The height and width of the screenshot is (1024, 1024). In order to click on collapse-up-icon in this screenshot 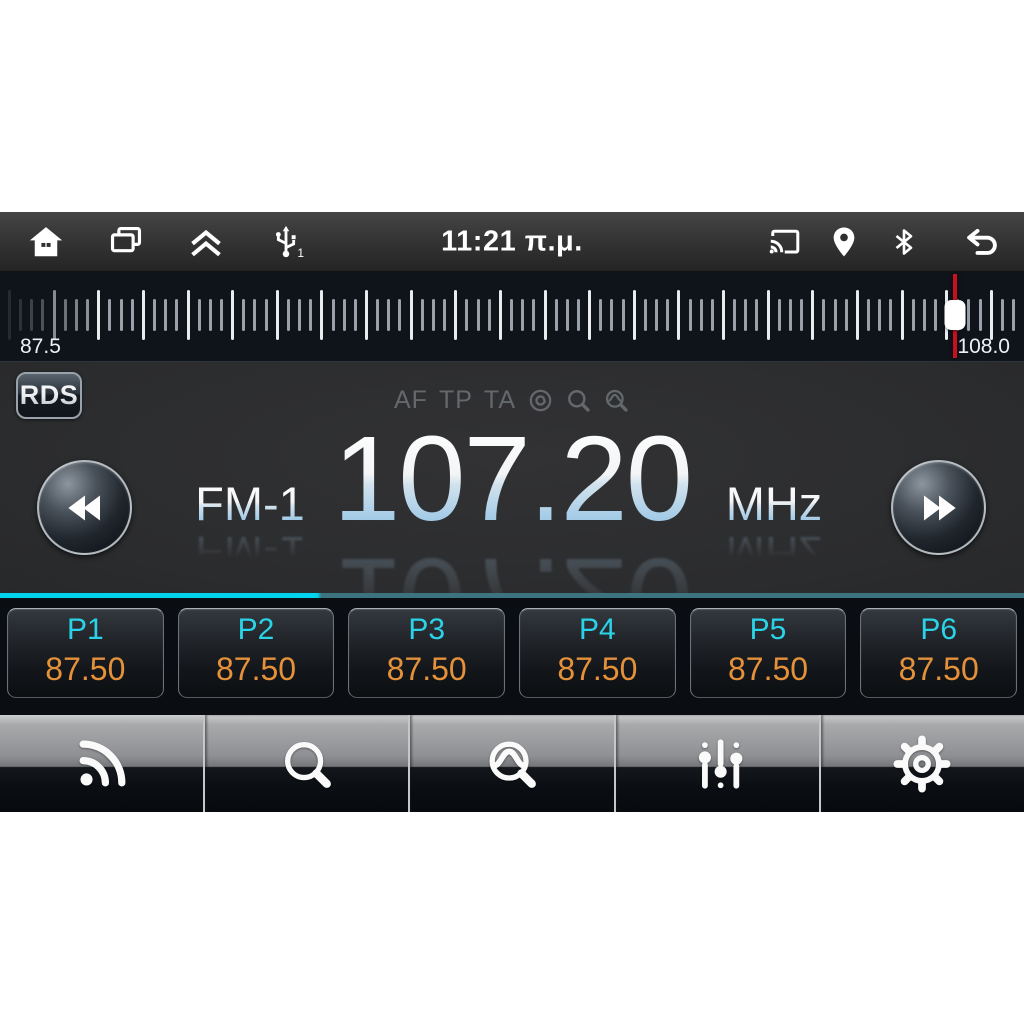, I will do `click(206, 242)`.